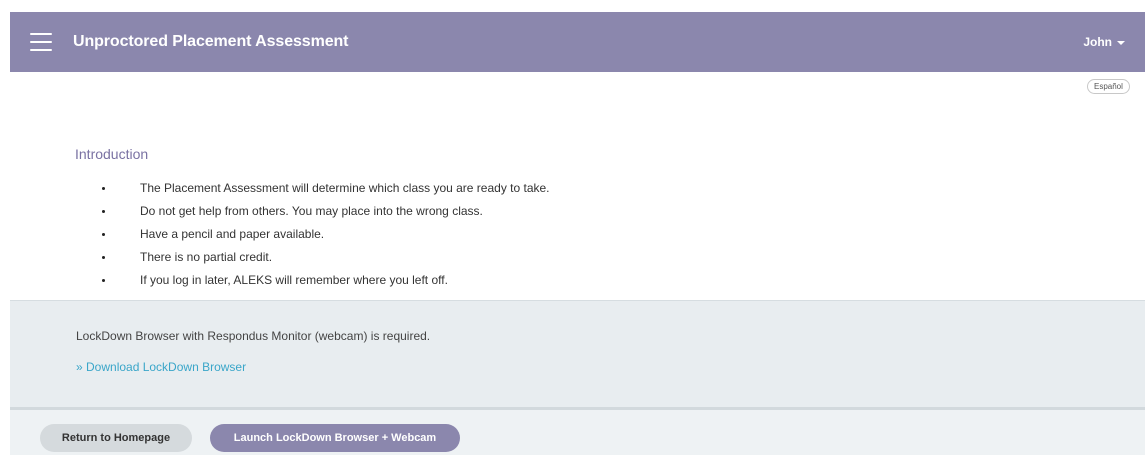 The height and width of the screenshot is (455, 1145). Describe the element at coordinates (1121, 42) in the screenshot. I see `caret-down-icon` at that location.